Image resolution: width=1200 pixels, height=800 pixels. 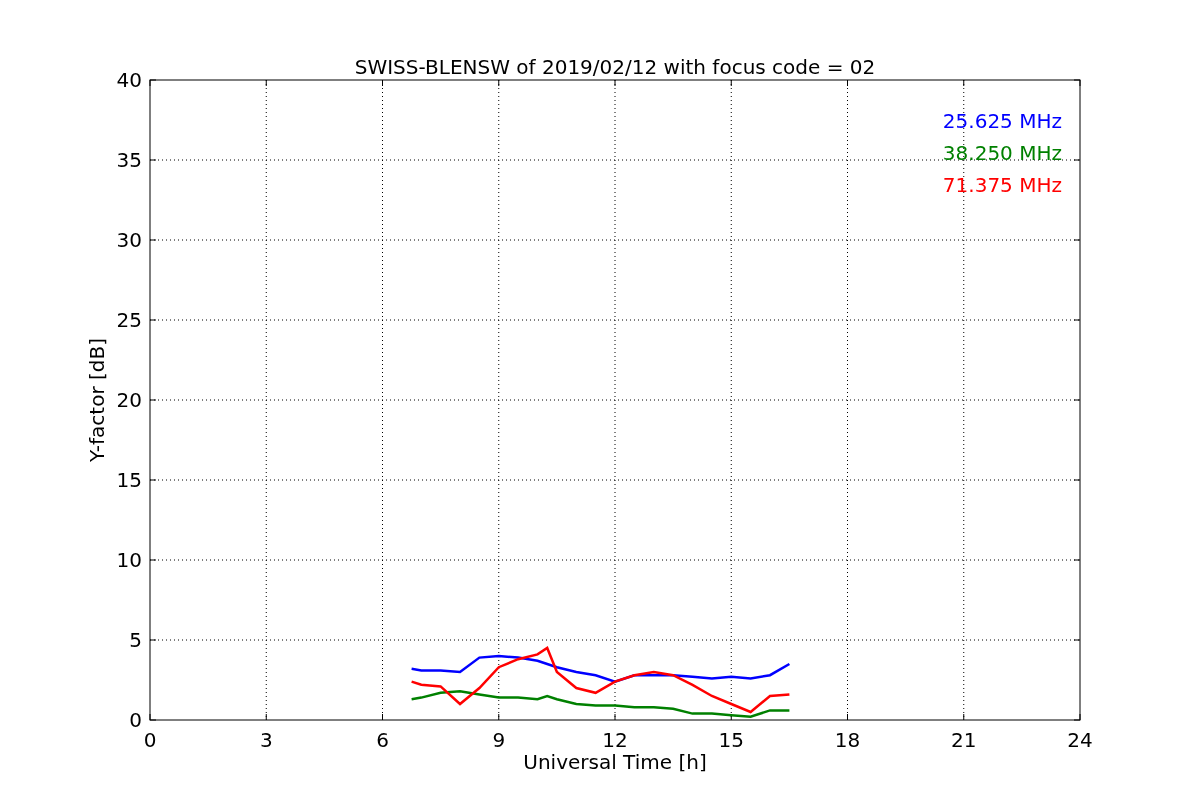 What do you see at coordinates (615, 762) in the screenshot?
I see `x-axis-label: Universal Time [h]` at bounding box center [615, 762].